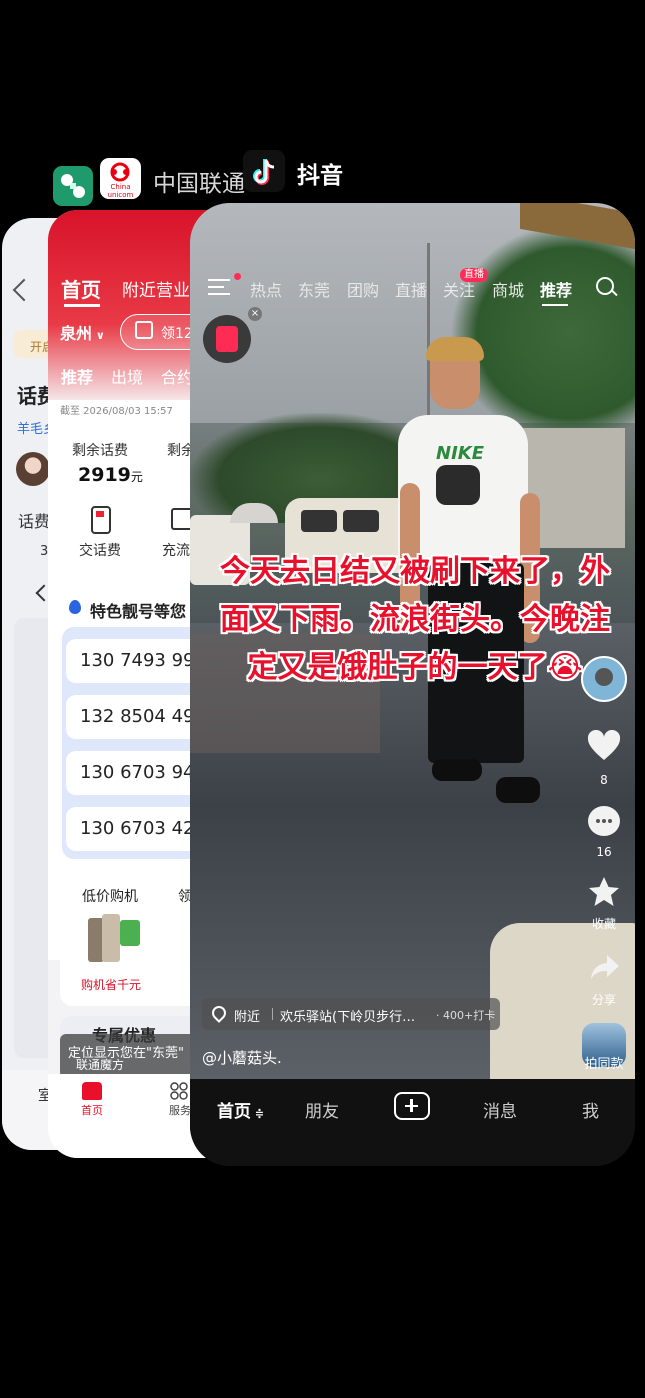 Image resolution: width=645 pixels, height=1398 pixels. I want to click on menu-icon, so click(224, 284).